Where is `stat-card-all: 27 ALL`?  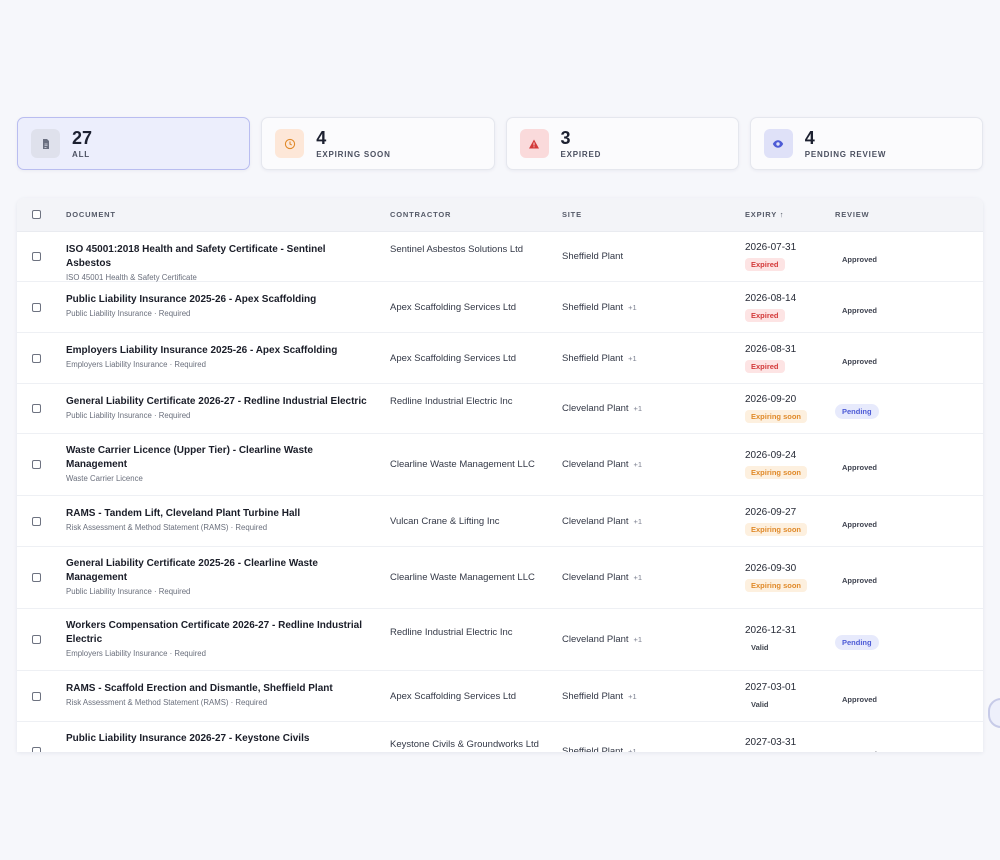
stat-card-all: 27 ALL is located at coordinates (134, 143).